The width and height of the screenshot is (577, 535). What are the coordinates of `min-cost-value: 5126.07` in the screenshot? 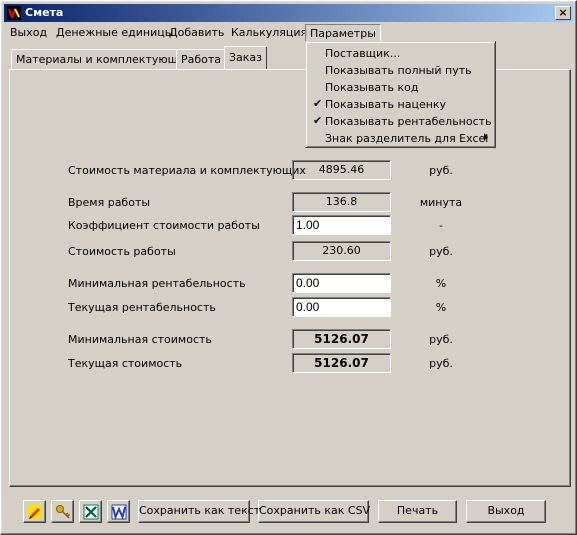 It's located at (341, 339).